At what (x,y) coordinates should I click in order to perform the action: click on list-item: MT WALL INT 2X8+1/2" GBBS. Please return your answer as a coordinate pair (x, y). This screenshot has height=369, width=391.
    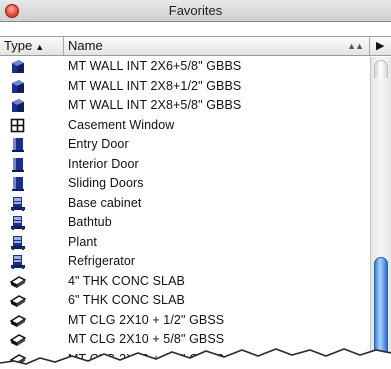
    Looking at the image, I should click on (185, 87).